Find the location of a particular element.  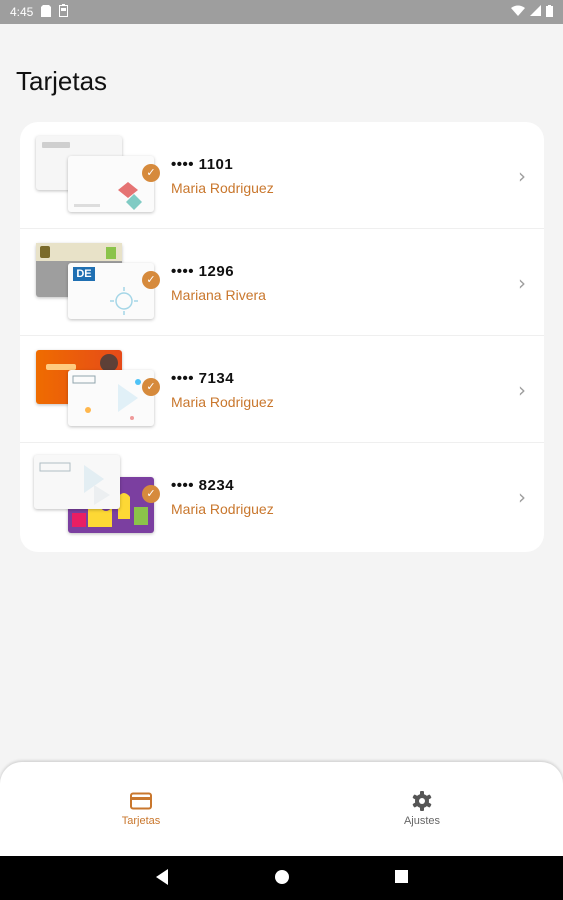

battery-icon is located at coordinates (549, 12).